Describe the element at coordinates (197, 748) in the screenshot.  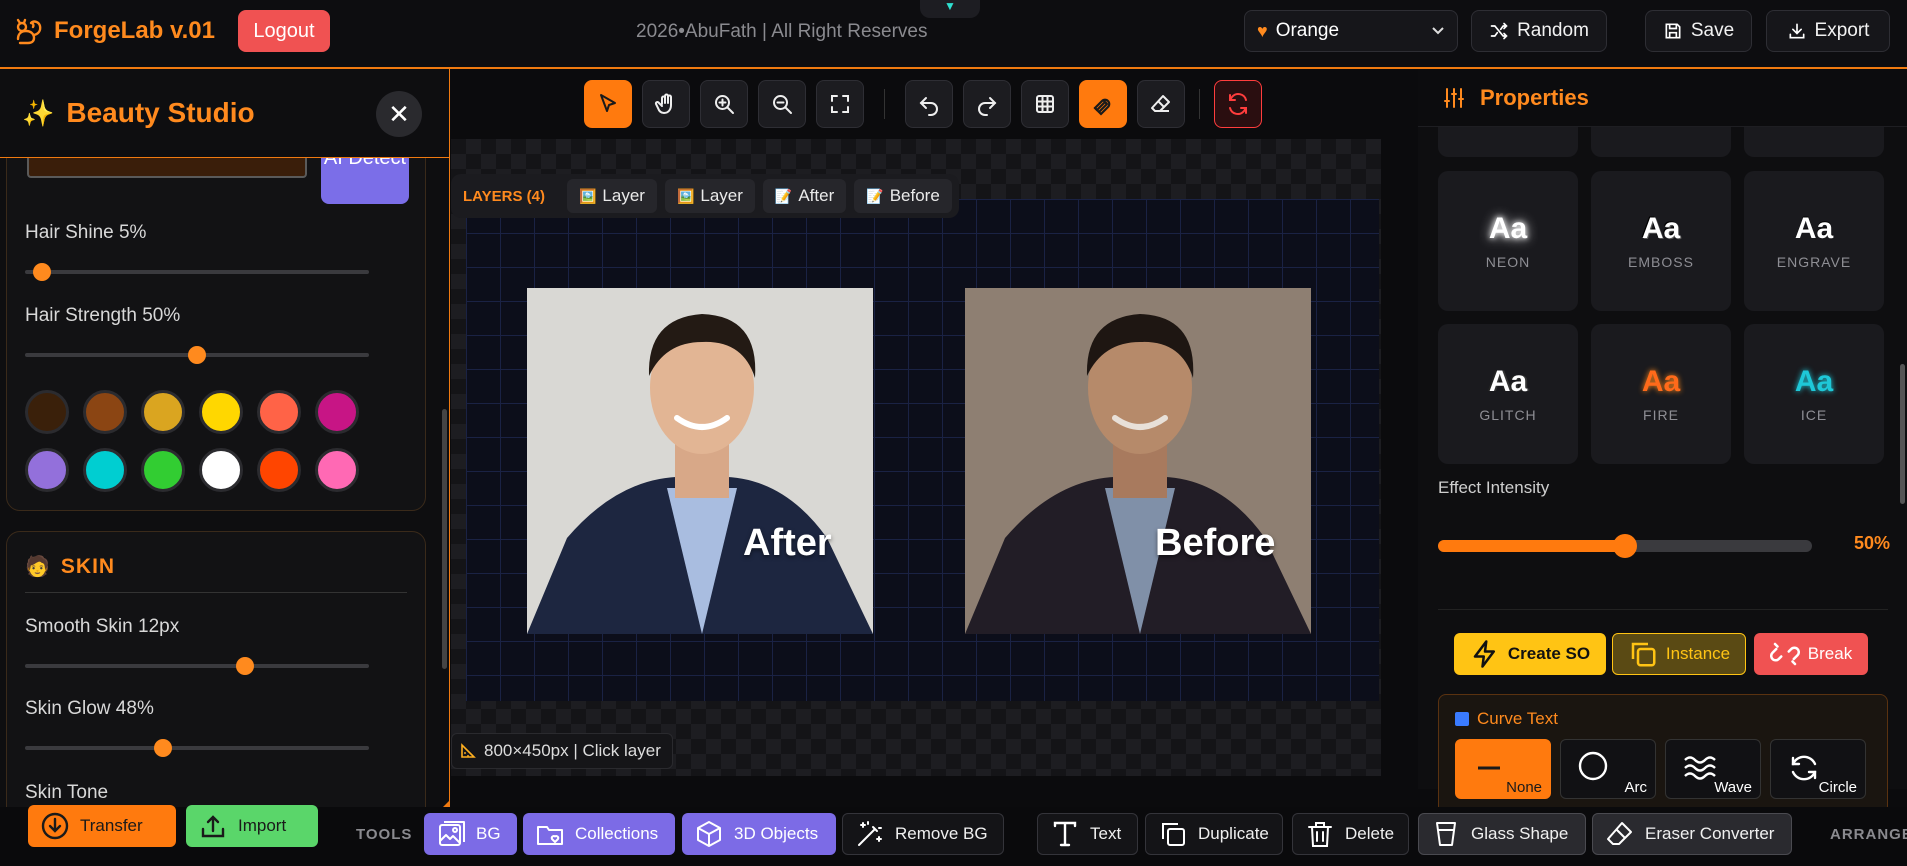
I see `skin-glow-slider` at that location.